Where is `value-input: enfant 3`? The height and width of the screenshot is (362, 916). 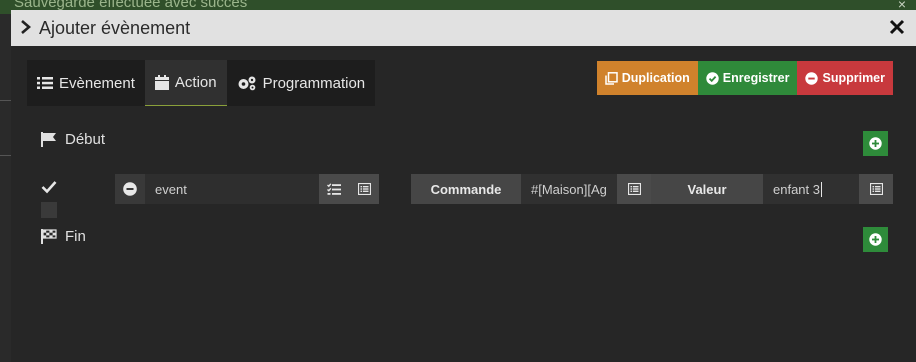 value-input: enfant 3 is located at coordinates (811, 189).